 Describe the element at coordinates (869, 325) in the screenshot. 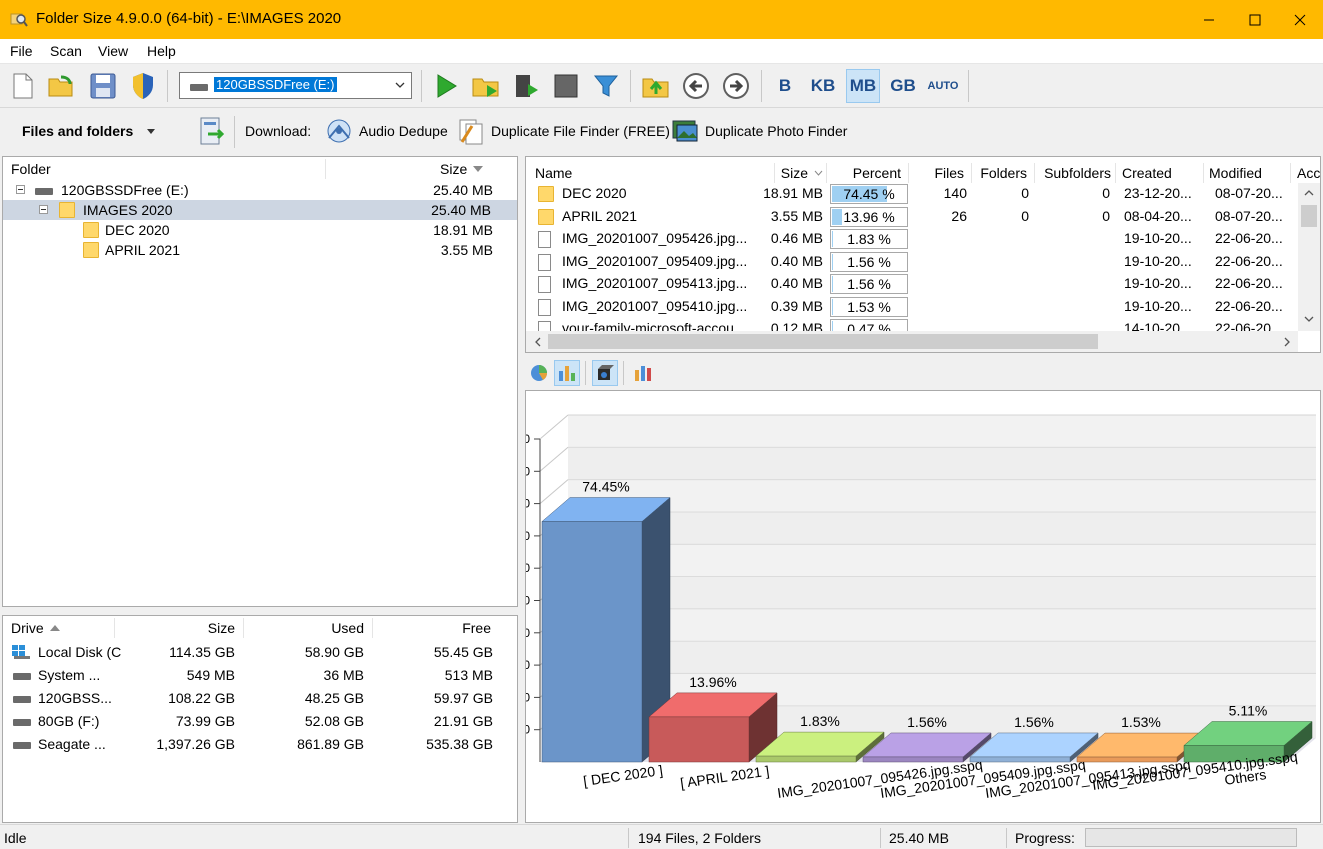

I see `percent-bar: 0.47 %` at that location.